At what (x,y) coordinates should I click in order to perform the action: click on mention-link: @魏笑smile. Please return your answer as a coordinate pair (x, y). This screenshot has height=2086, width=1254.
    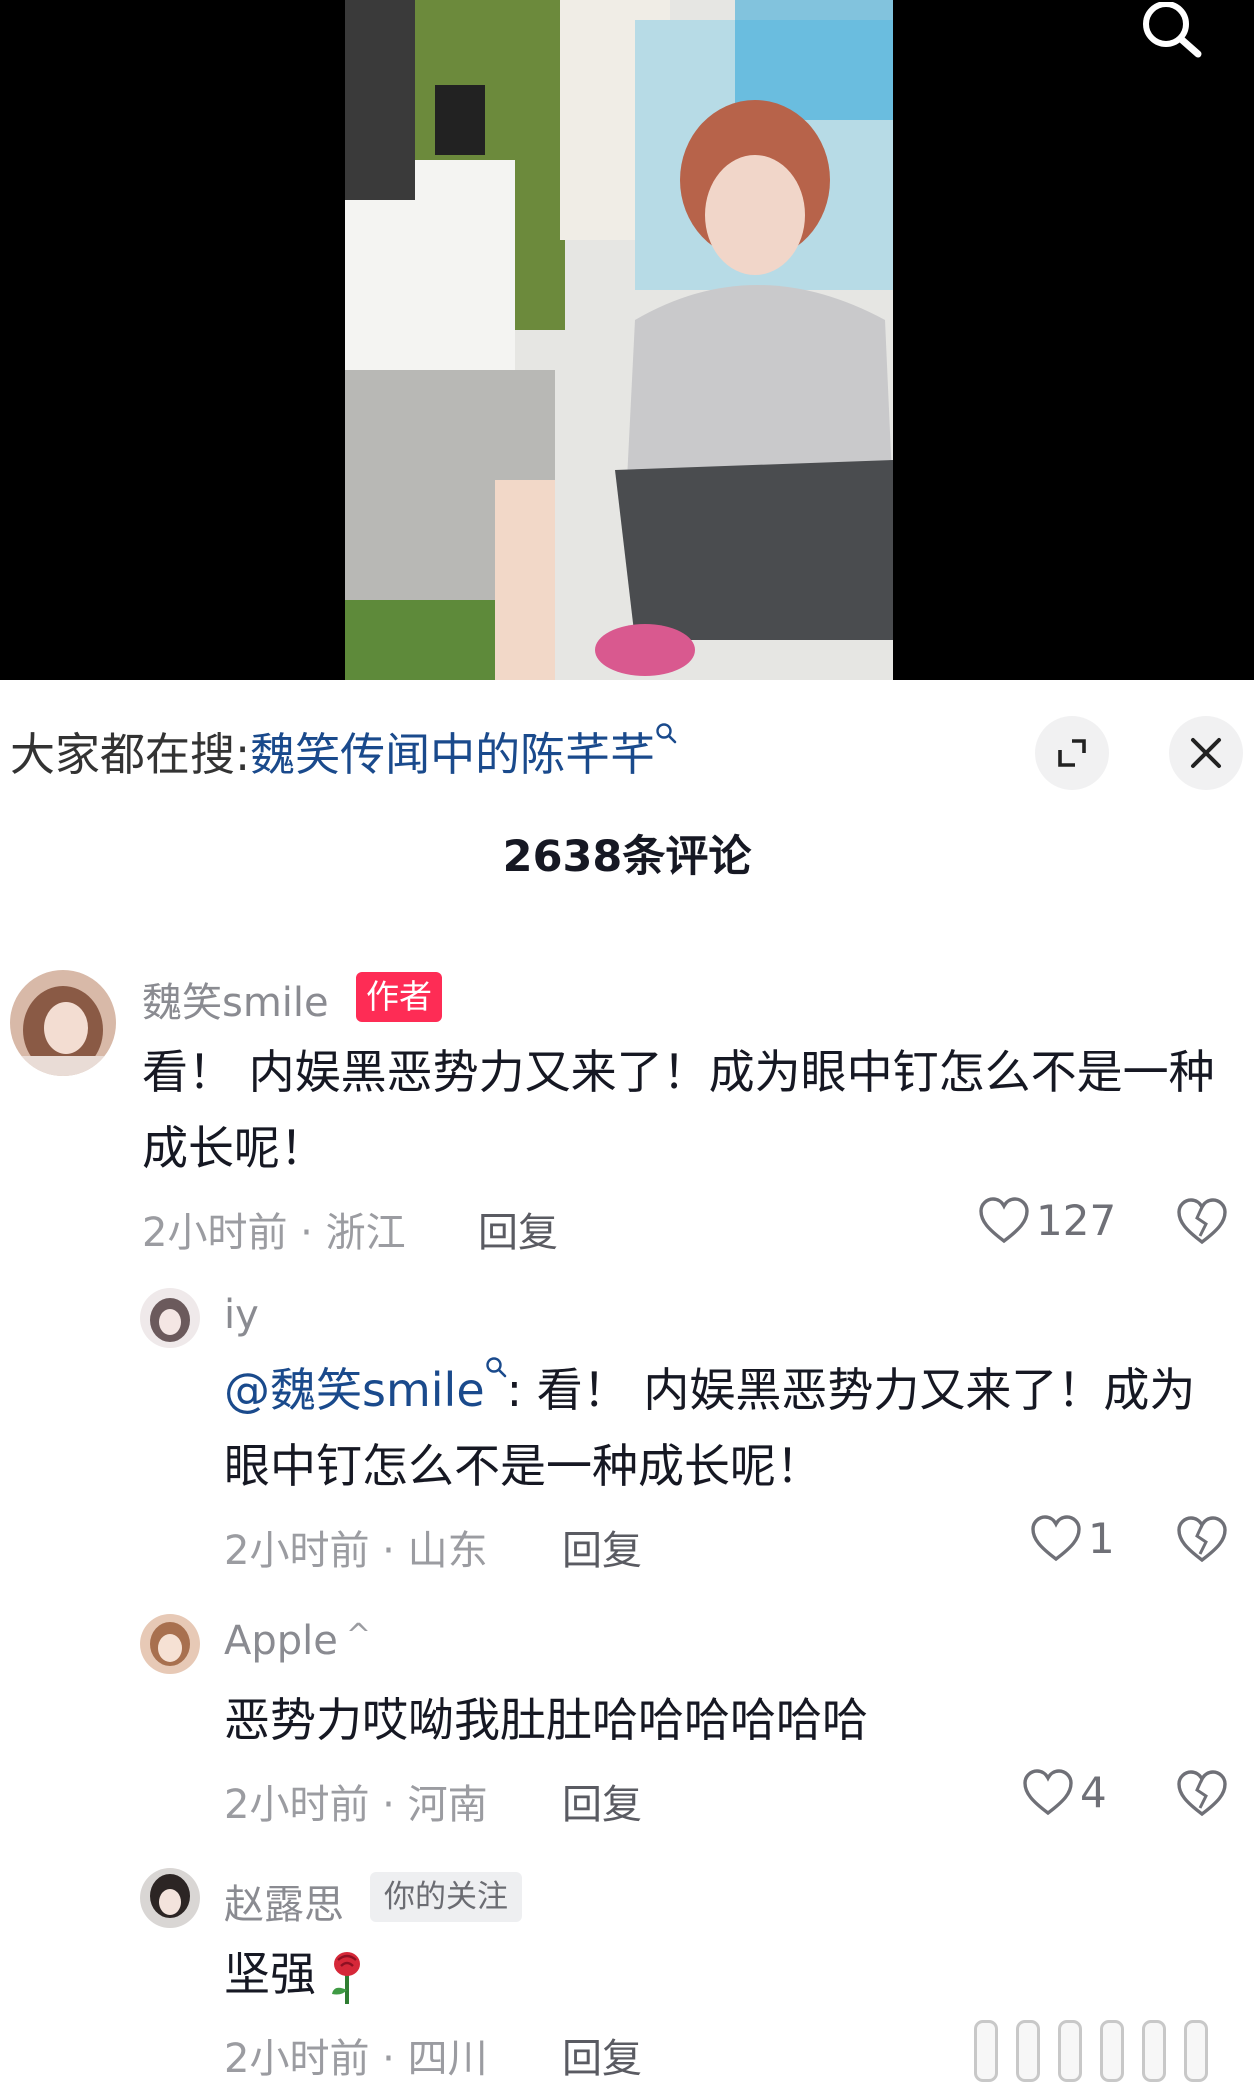
    Looking at the image, I should click on (354, 1390).